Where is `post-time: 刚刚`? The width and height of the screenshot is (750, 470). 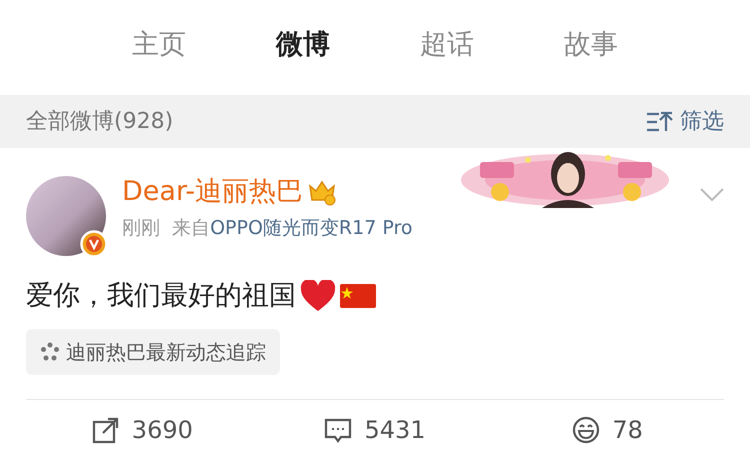
post-time: 刚刚 is located at coordinates (141, 228).